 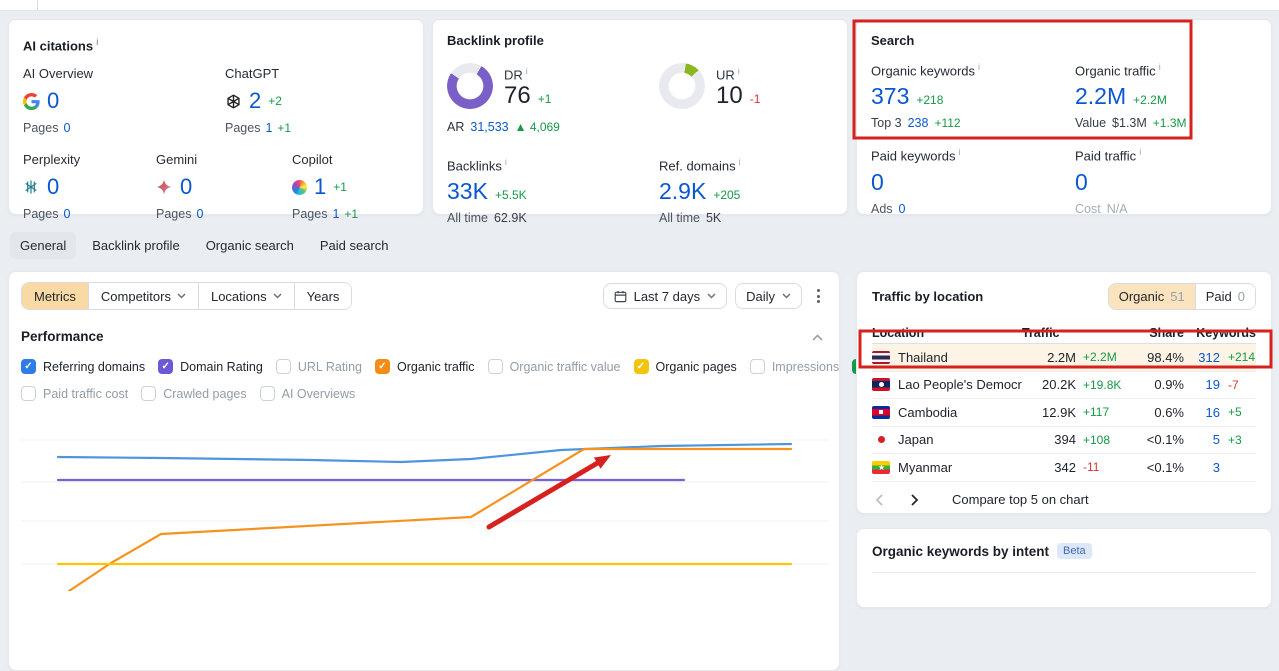 I want to click on ur-donut-chart, so click(x=682, y=86).